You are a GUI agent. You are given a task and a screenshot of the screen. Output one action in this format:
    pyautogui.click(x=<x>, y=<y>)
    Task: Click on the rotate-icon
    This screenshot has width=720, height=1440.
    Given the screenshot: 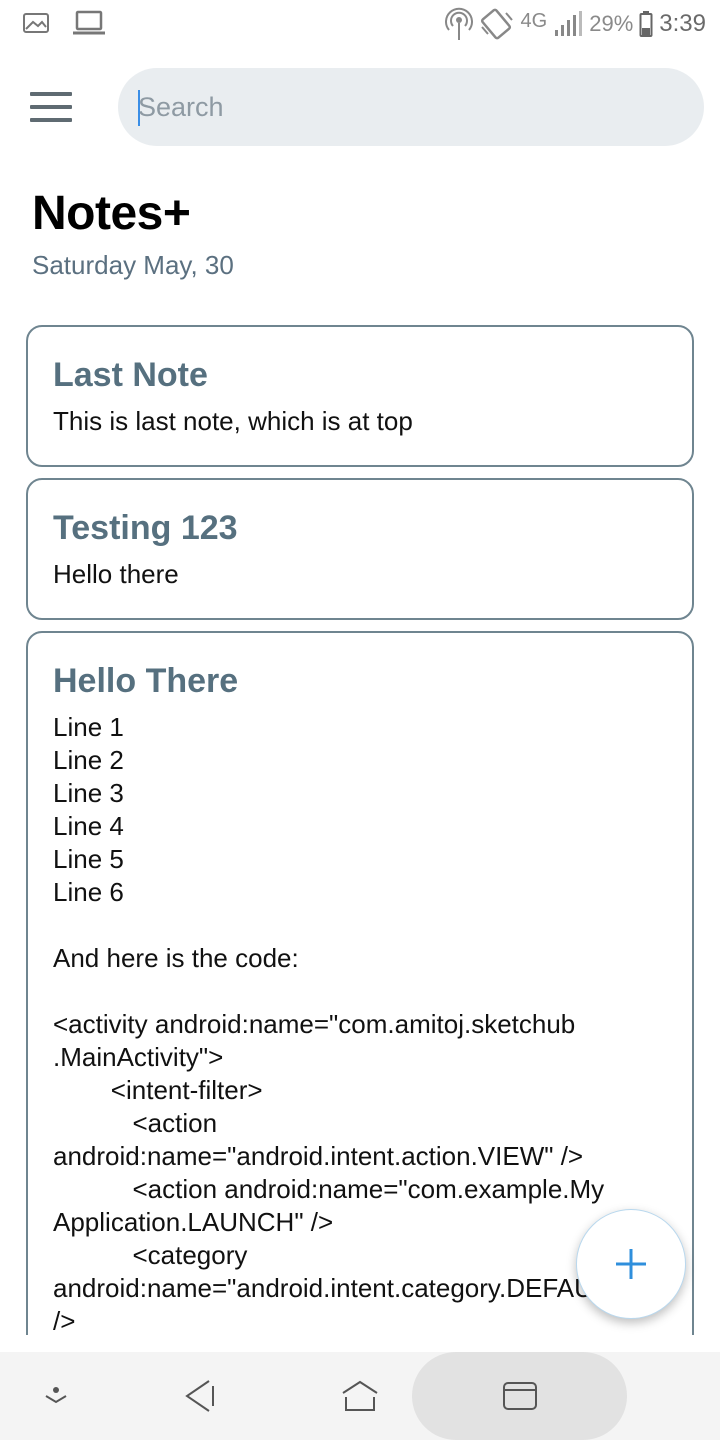 What is the action you would take?
    pyautogui.click(x=497, y=24)
    